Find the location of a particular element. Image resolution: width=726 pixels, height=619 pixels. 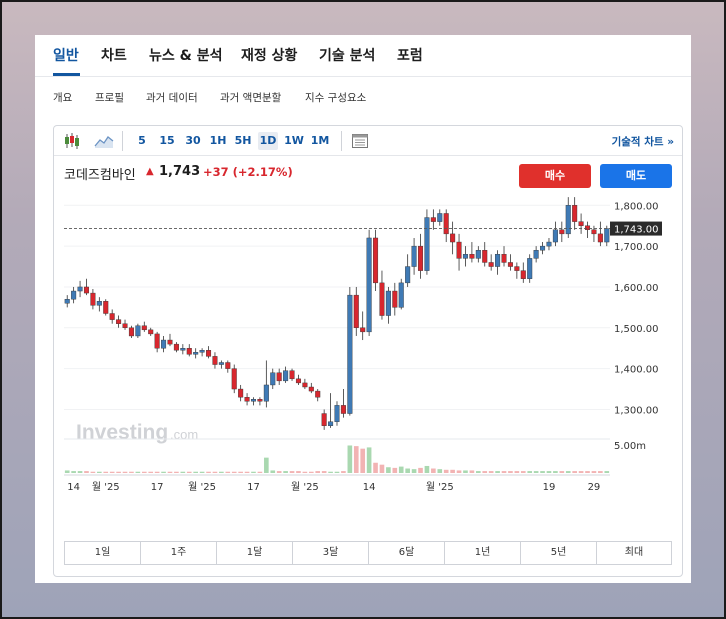

range-1d: 1일 is located at coordinates (103, 553).